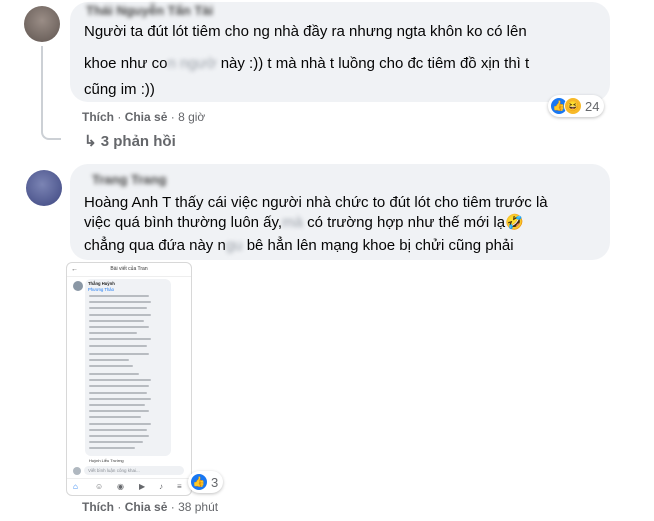 The image size is (654, 521). I want to click on reaction-summary: 👍 😆 24, so click(576, 106).